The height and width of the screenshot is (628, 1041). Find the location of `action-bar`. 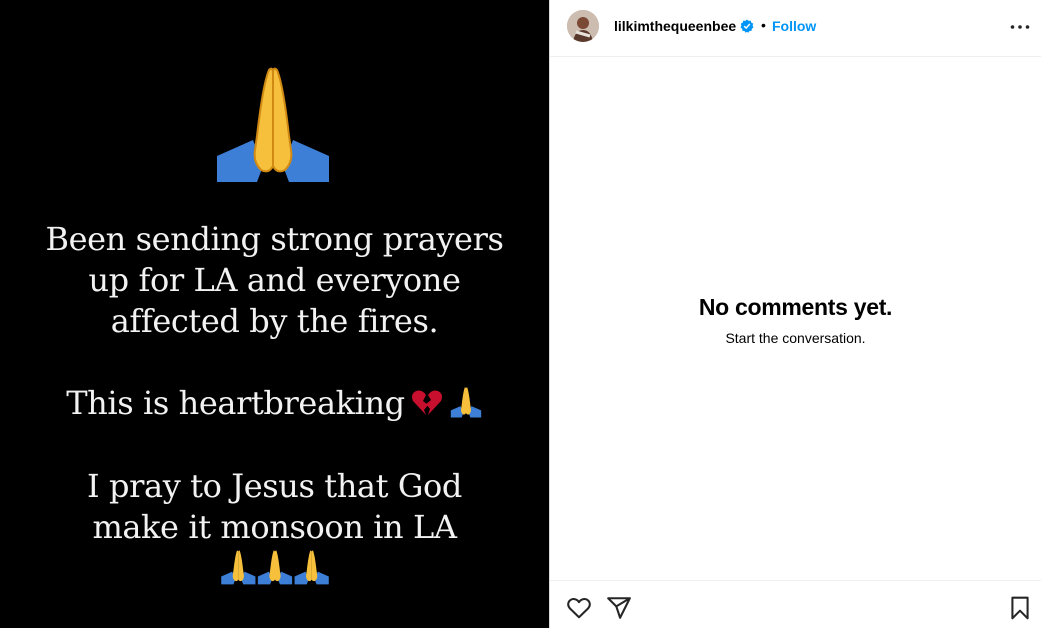

action-bar is located at coordinates (795, 604).